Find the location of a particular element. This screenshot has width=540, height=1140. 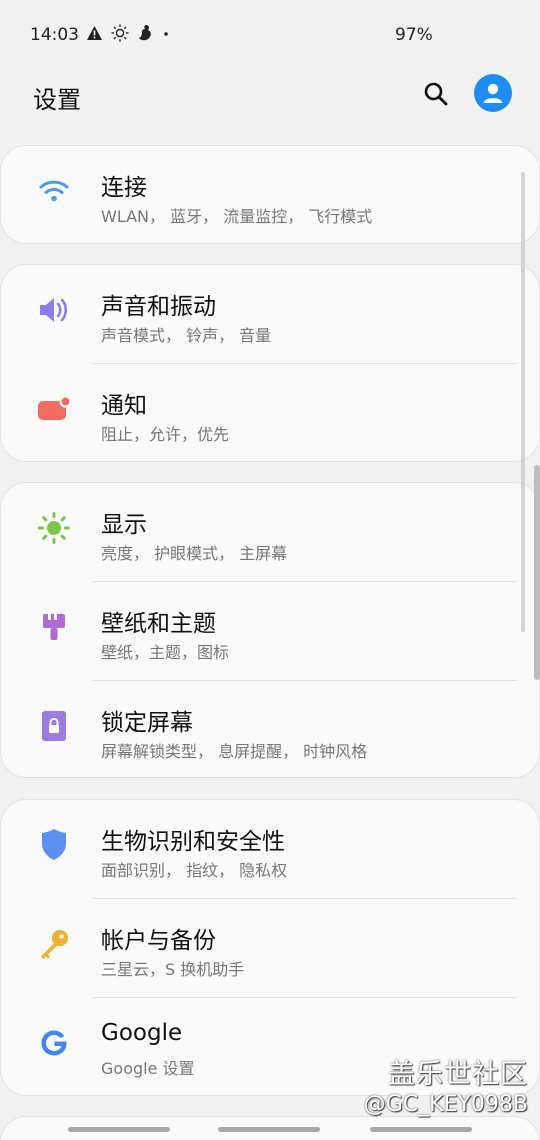

app-header: 设置 is located at coordinates (270, 100).